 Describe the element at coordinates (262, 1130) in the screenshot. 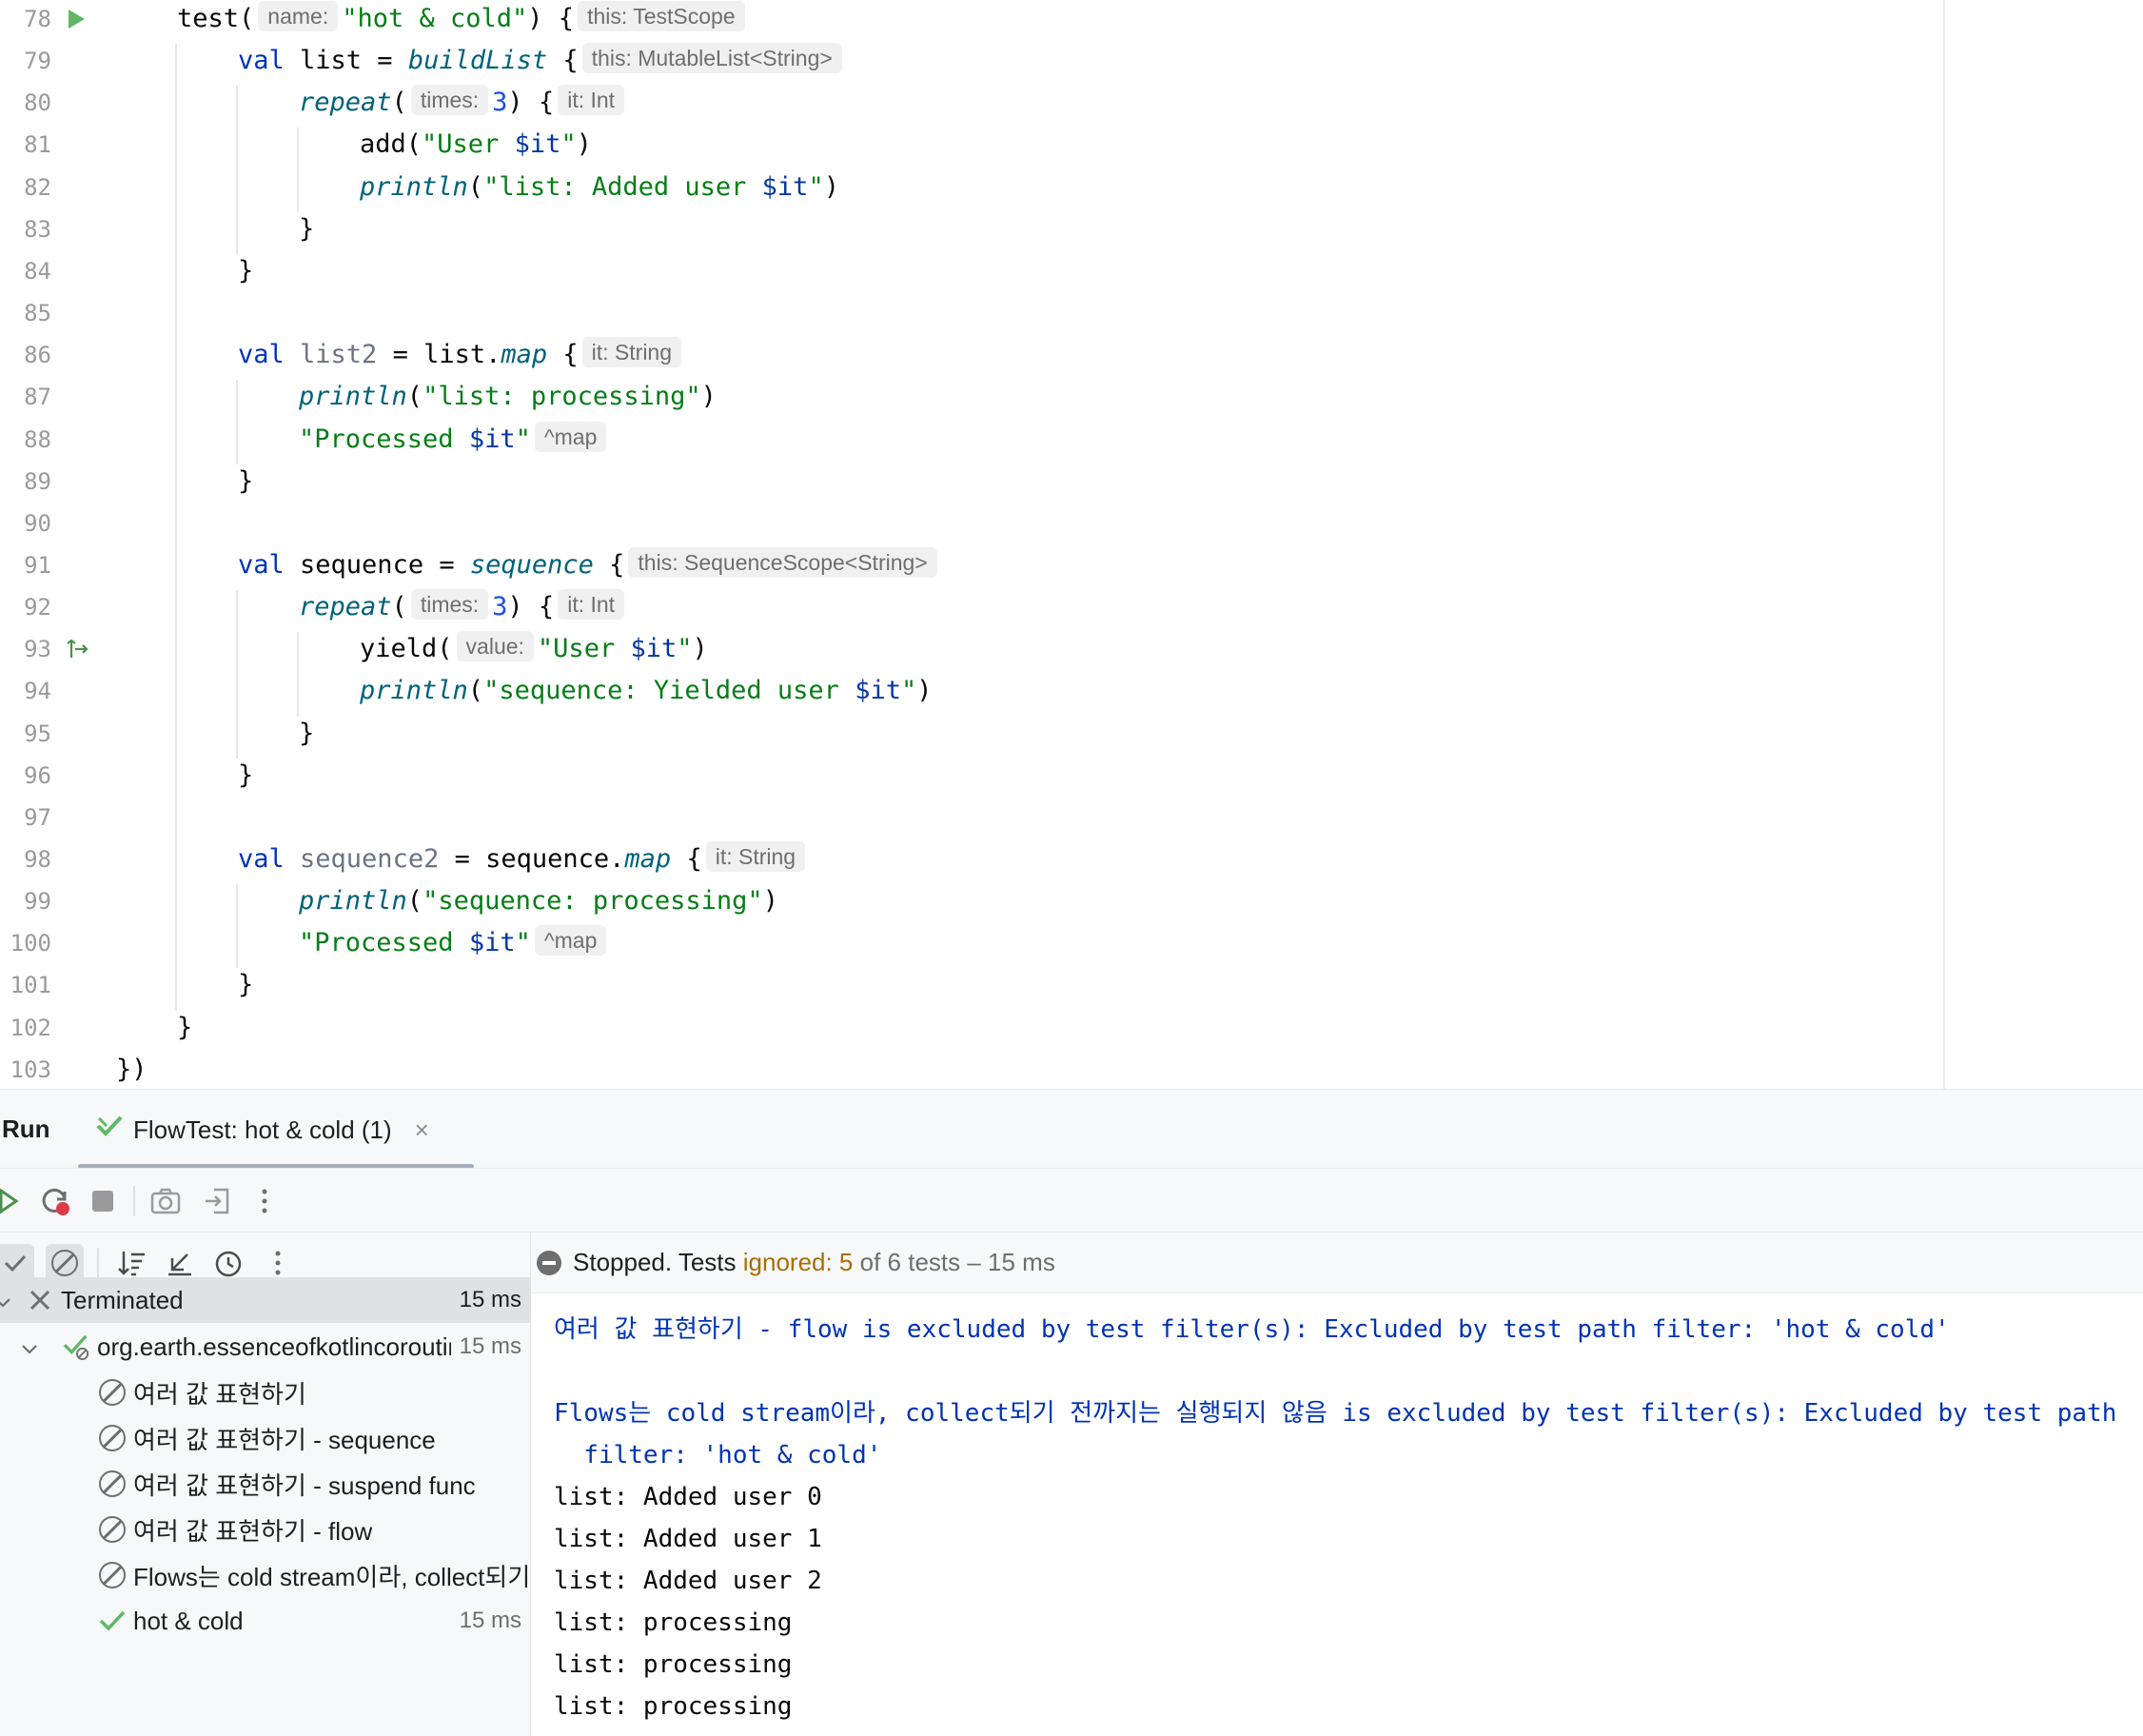

I see `run-tab-flowtest: FlowTest: hot & cold (1) ×` at that location.